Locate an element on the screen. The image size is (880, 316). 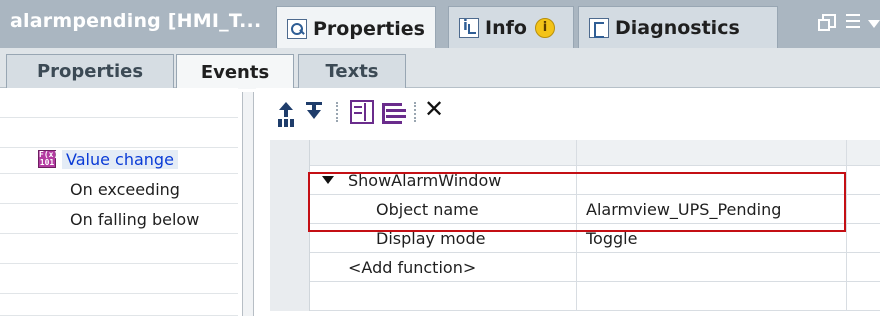
expand-icon is located at coordinates (362, 112).